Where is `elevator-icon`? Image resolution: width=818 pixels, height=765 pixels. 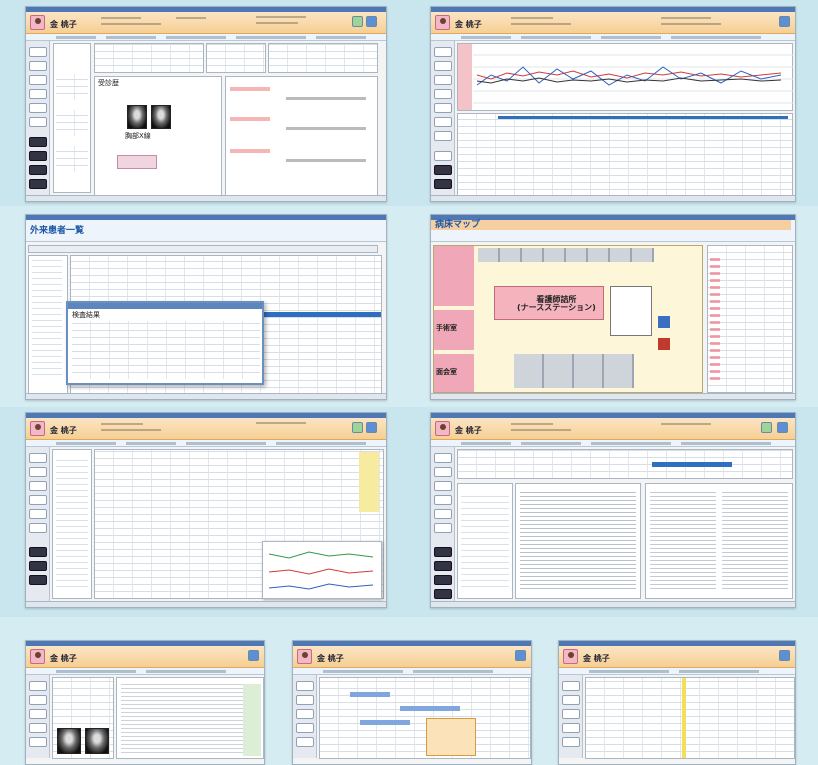
elevator-icon is located at coordinates (664, 322).